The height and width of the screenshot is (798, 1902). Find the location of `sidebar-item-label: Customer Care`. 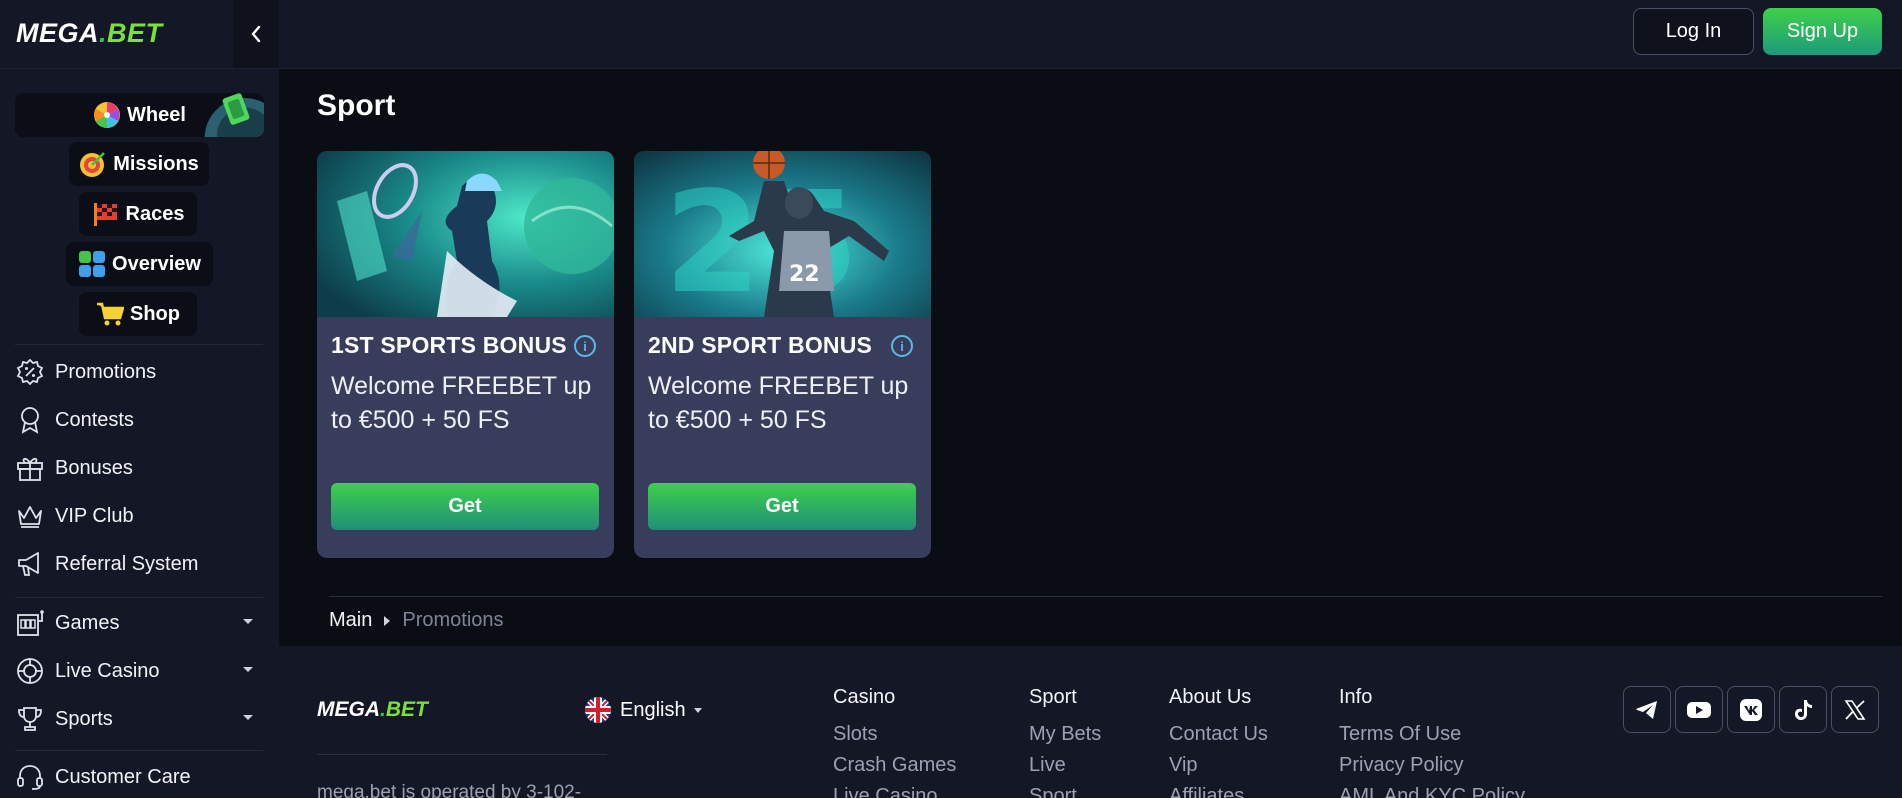

sidebar-item-label: Customer Care is located at coordinates (123, 776).